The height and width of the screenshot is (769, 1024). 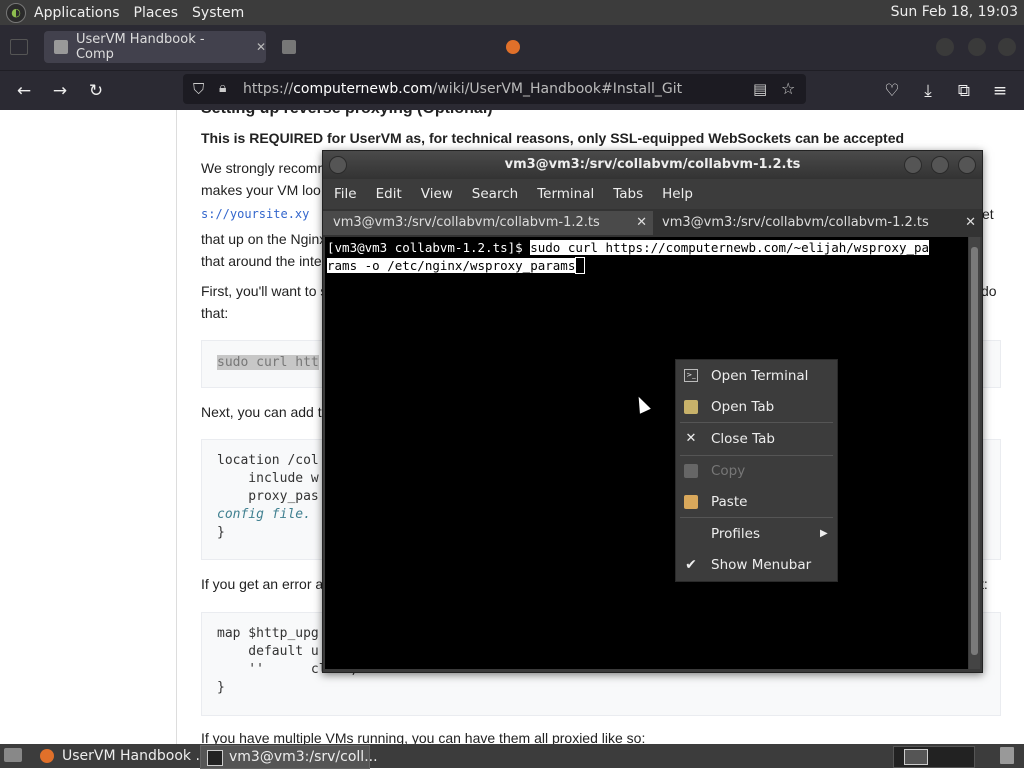 What do you see at coordinates (967, 165) in the screenshot?
I see `terminal-close-button` at bounding box center [967, 165].